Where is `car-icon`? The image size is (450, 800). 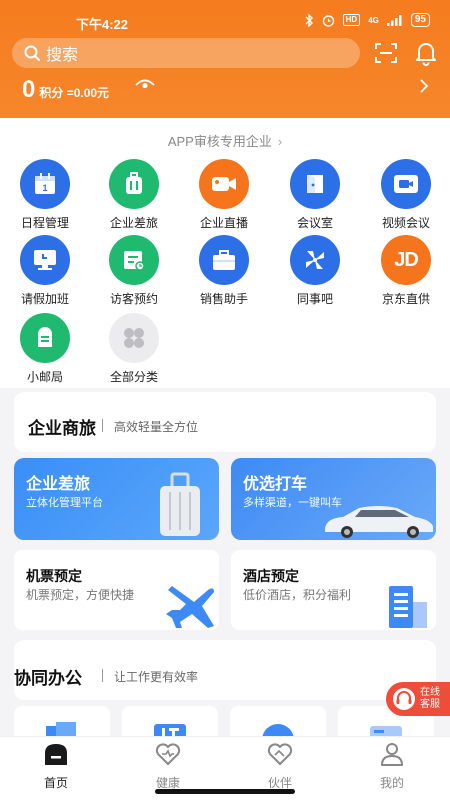
car-icon is located at coordinates (379, 522).